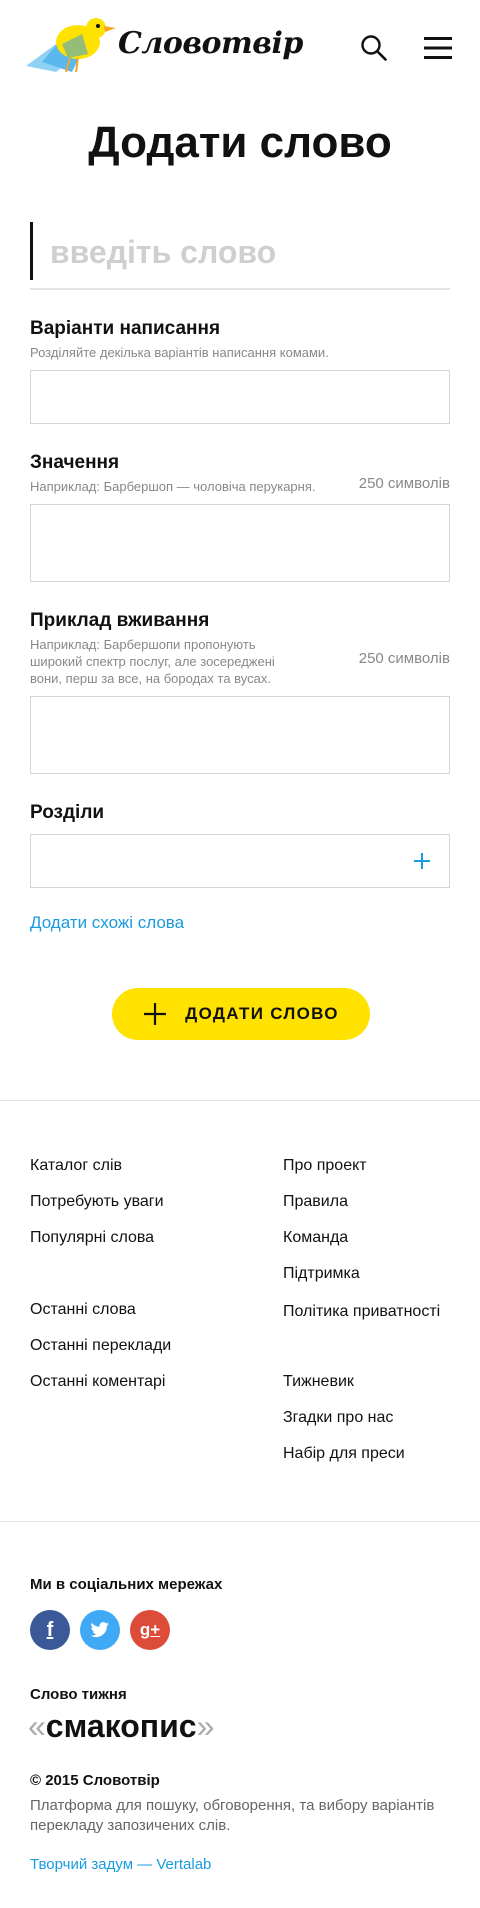 This screenshot has height=1908, width=480. I want to click on footer-link: Останні переклади, so click(100, 1346).